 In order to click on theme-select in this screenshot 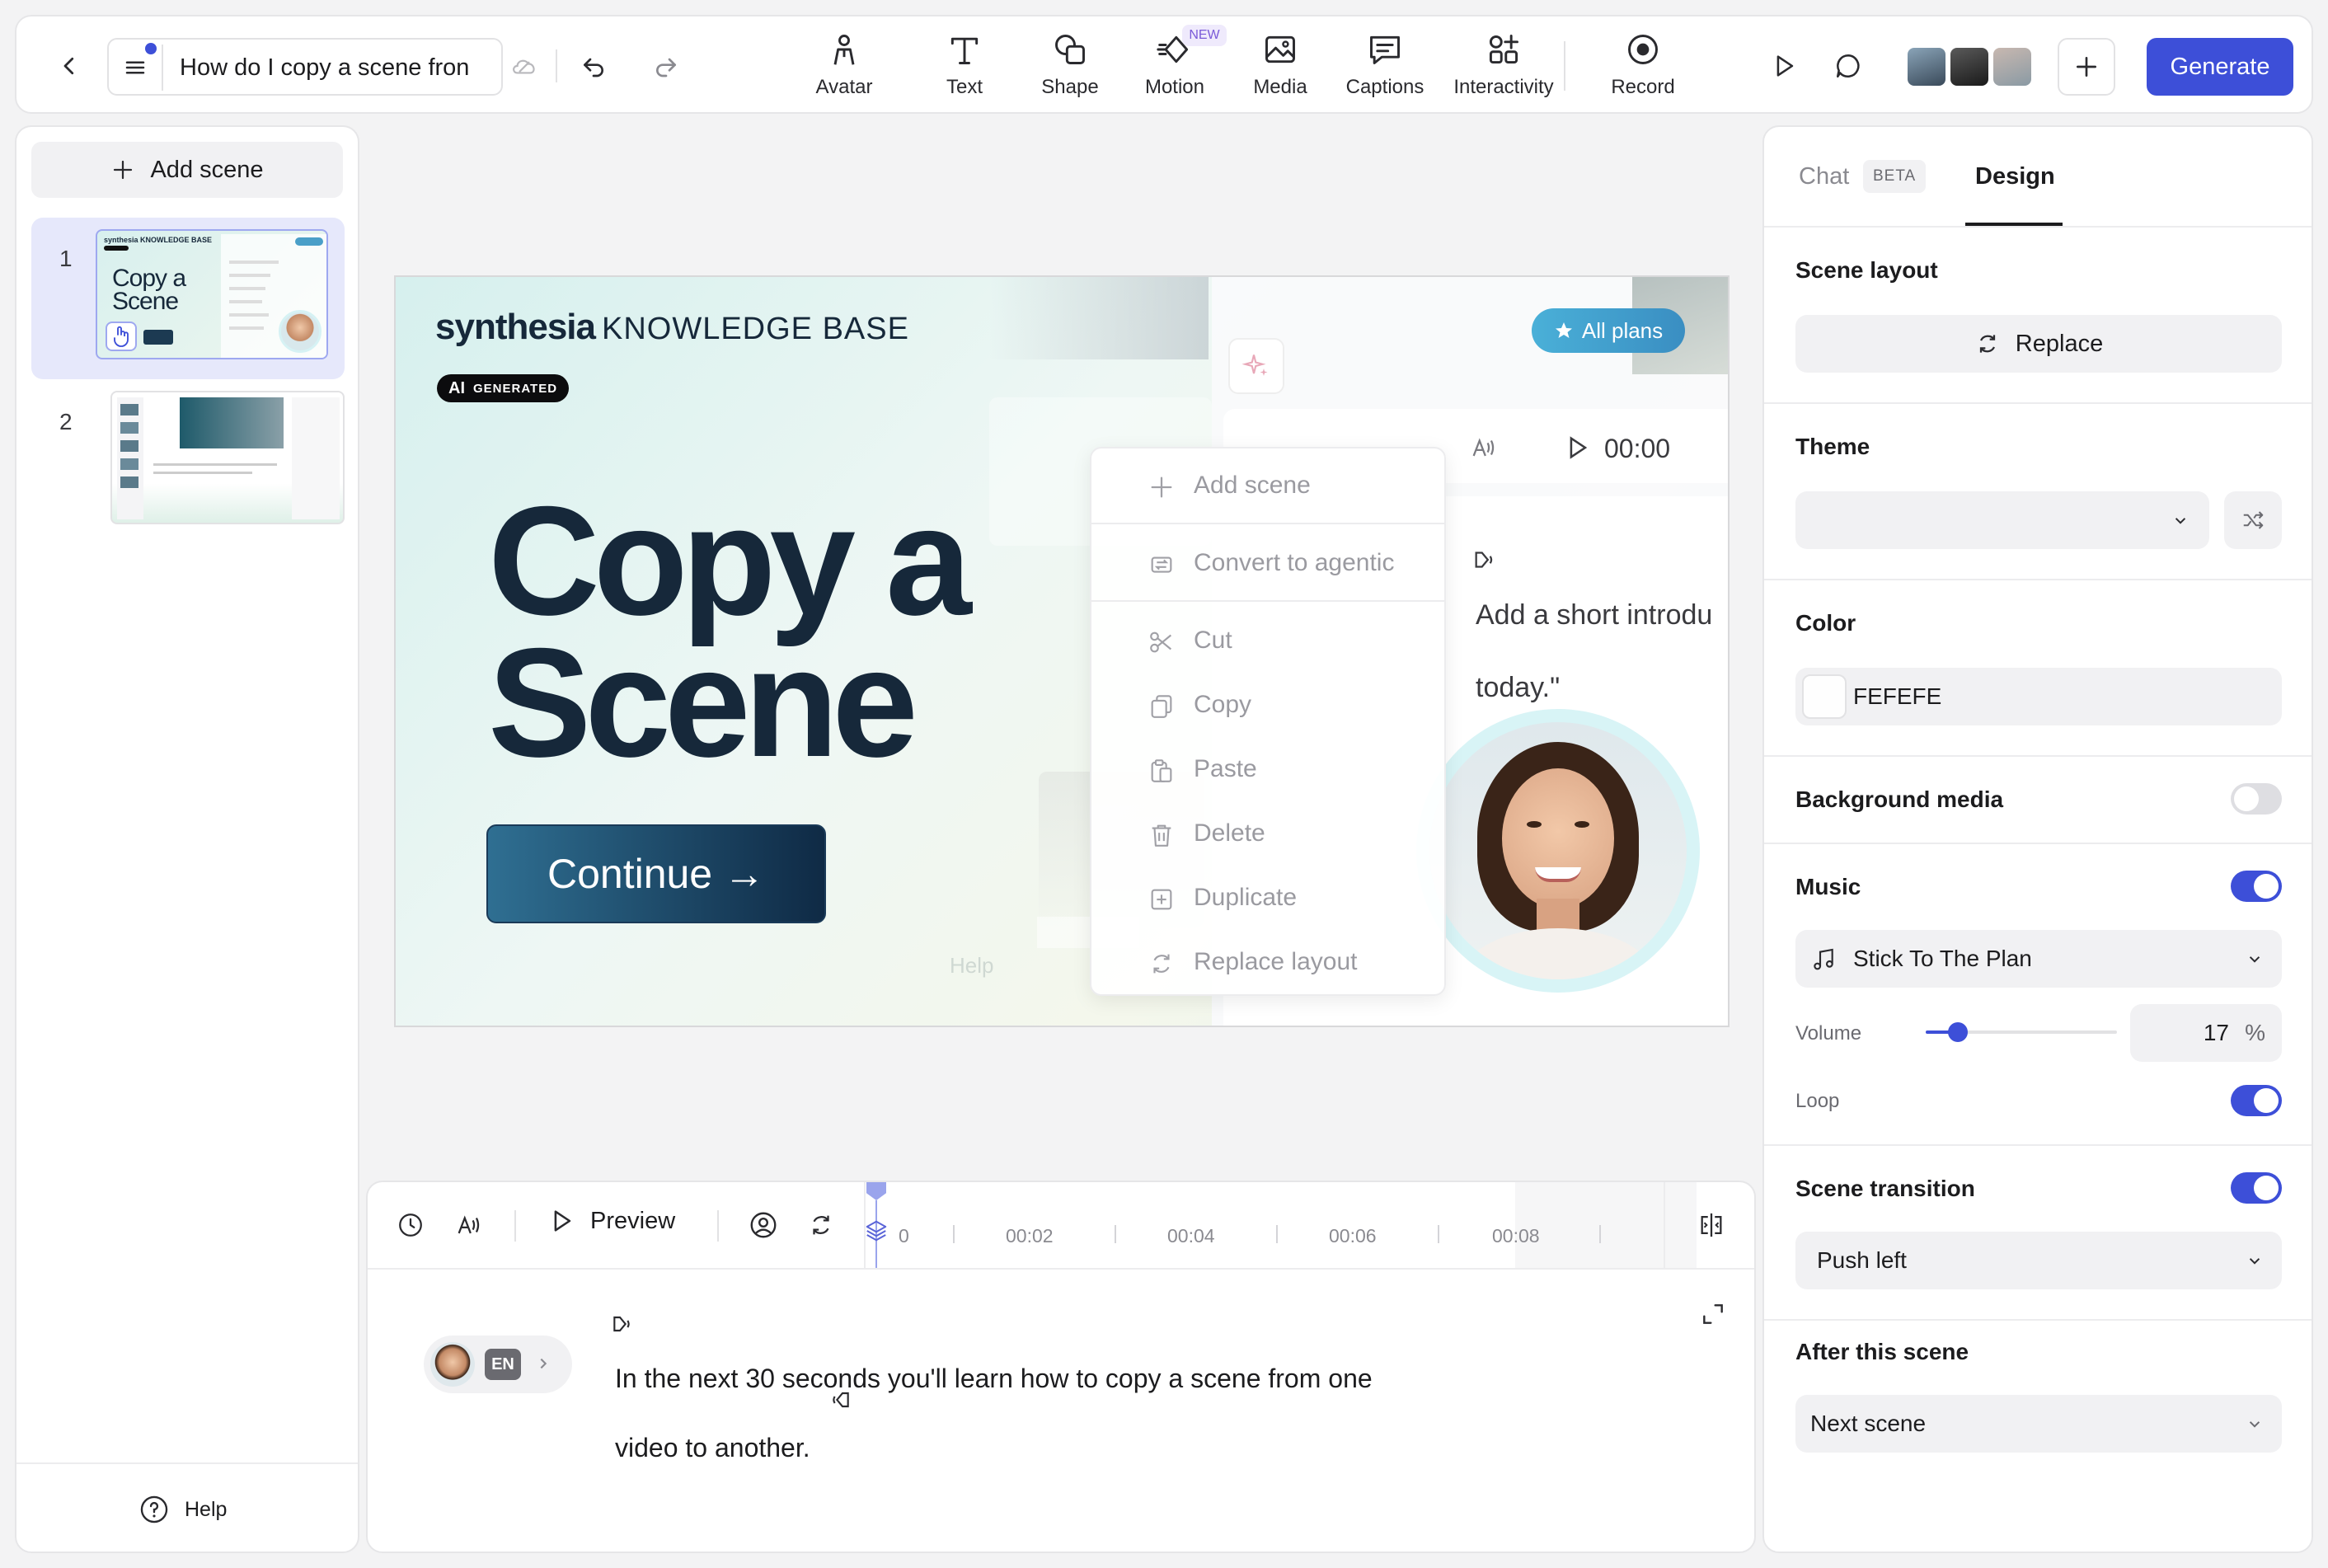, I will do `click(2002, 520)`.